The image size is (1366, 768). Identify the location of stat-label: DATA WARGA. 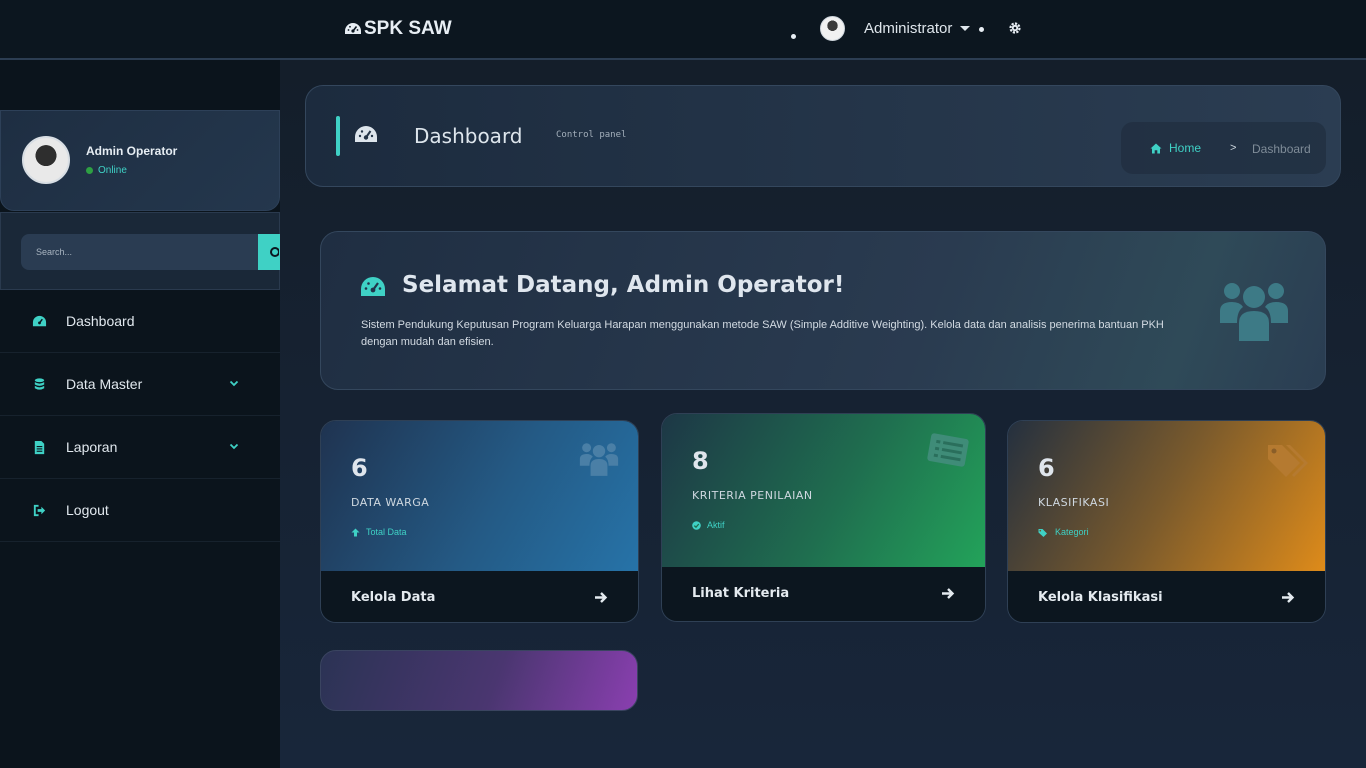
(390, 502).